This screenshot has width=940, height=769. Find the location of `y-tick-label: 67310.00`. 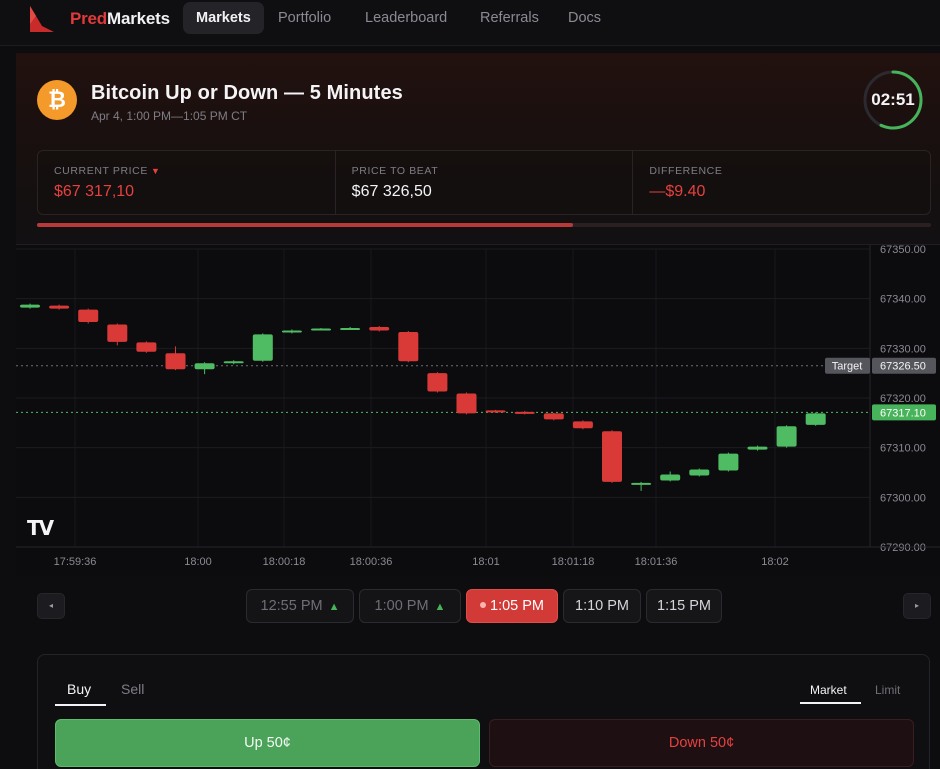

y-tick-label: 67310.00 is located at coordinates (903, 449).